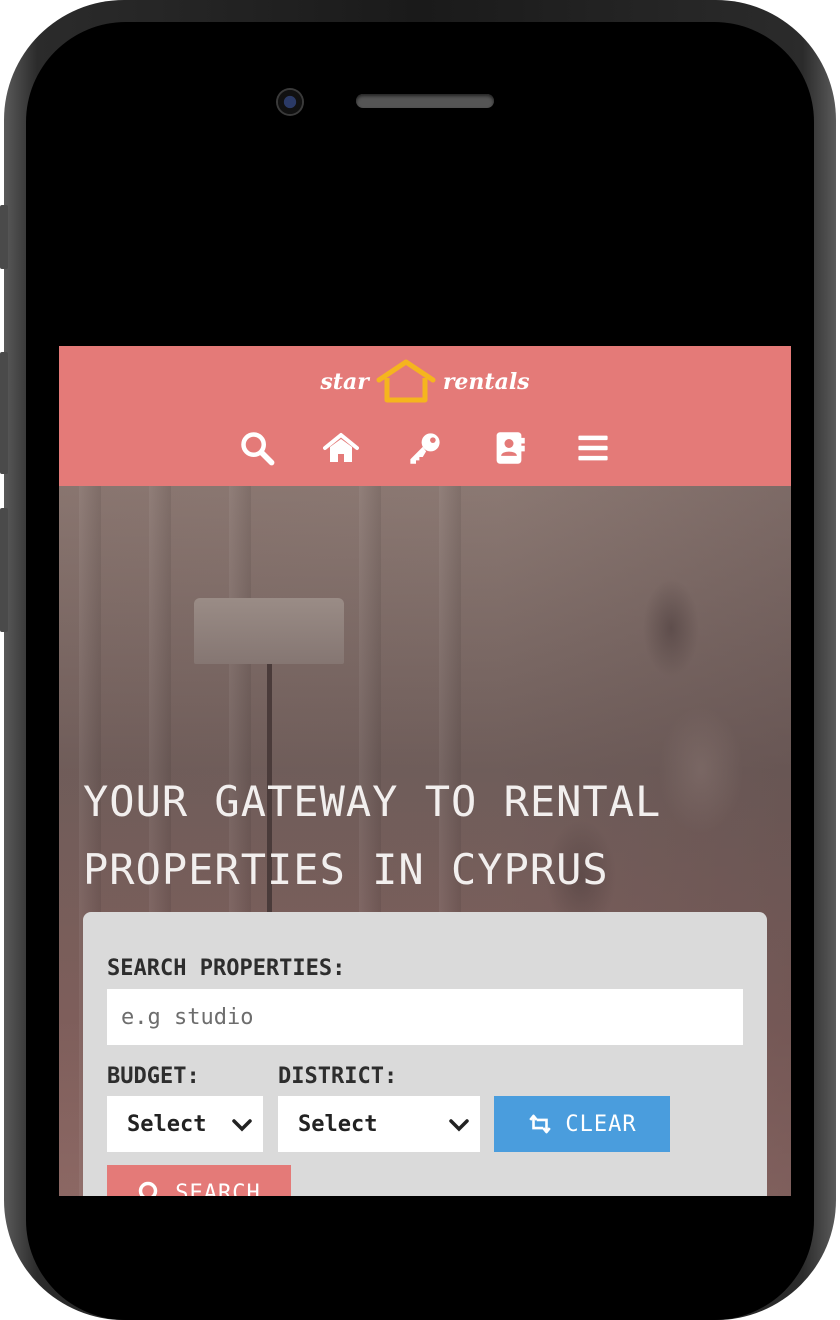 This screenshot has height=1320, width=840. Describe the element at coordinates (540, 1124) in the screenshot. I see `retweet-icon` at that location.